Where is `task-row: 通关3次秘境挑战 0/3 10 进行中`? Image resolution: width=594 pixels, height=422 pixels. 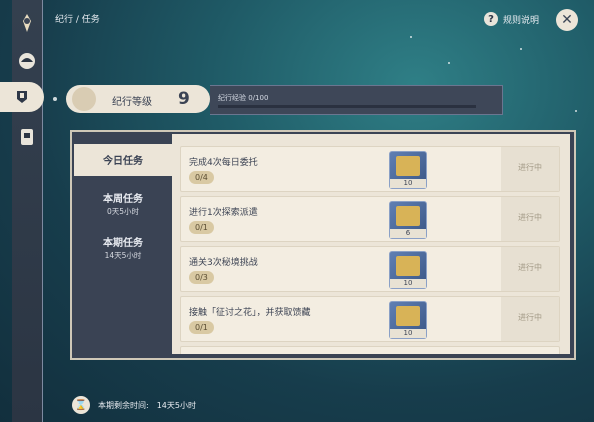 task-row: 通关3次秘境挑战 0/3 10 进行中 is located at coordinates (370, 269).